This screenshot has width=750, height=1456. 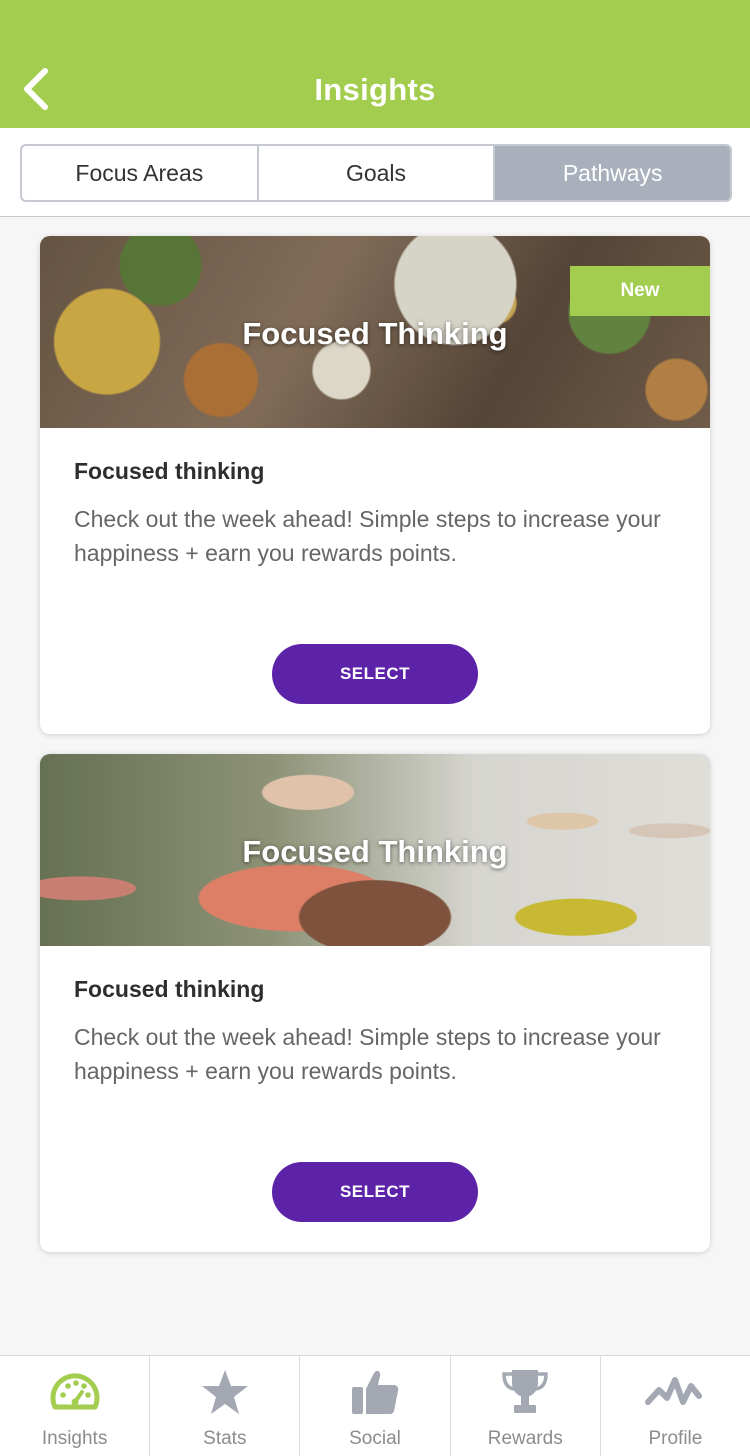 What do you see at coordinates (674, 1406) in the screenshot?
I see `nav-item-profile: Profile` at bounding box center [674, 1406].